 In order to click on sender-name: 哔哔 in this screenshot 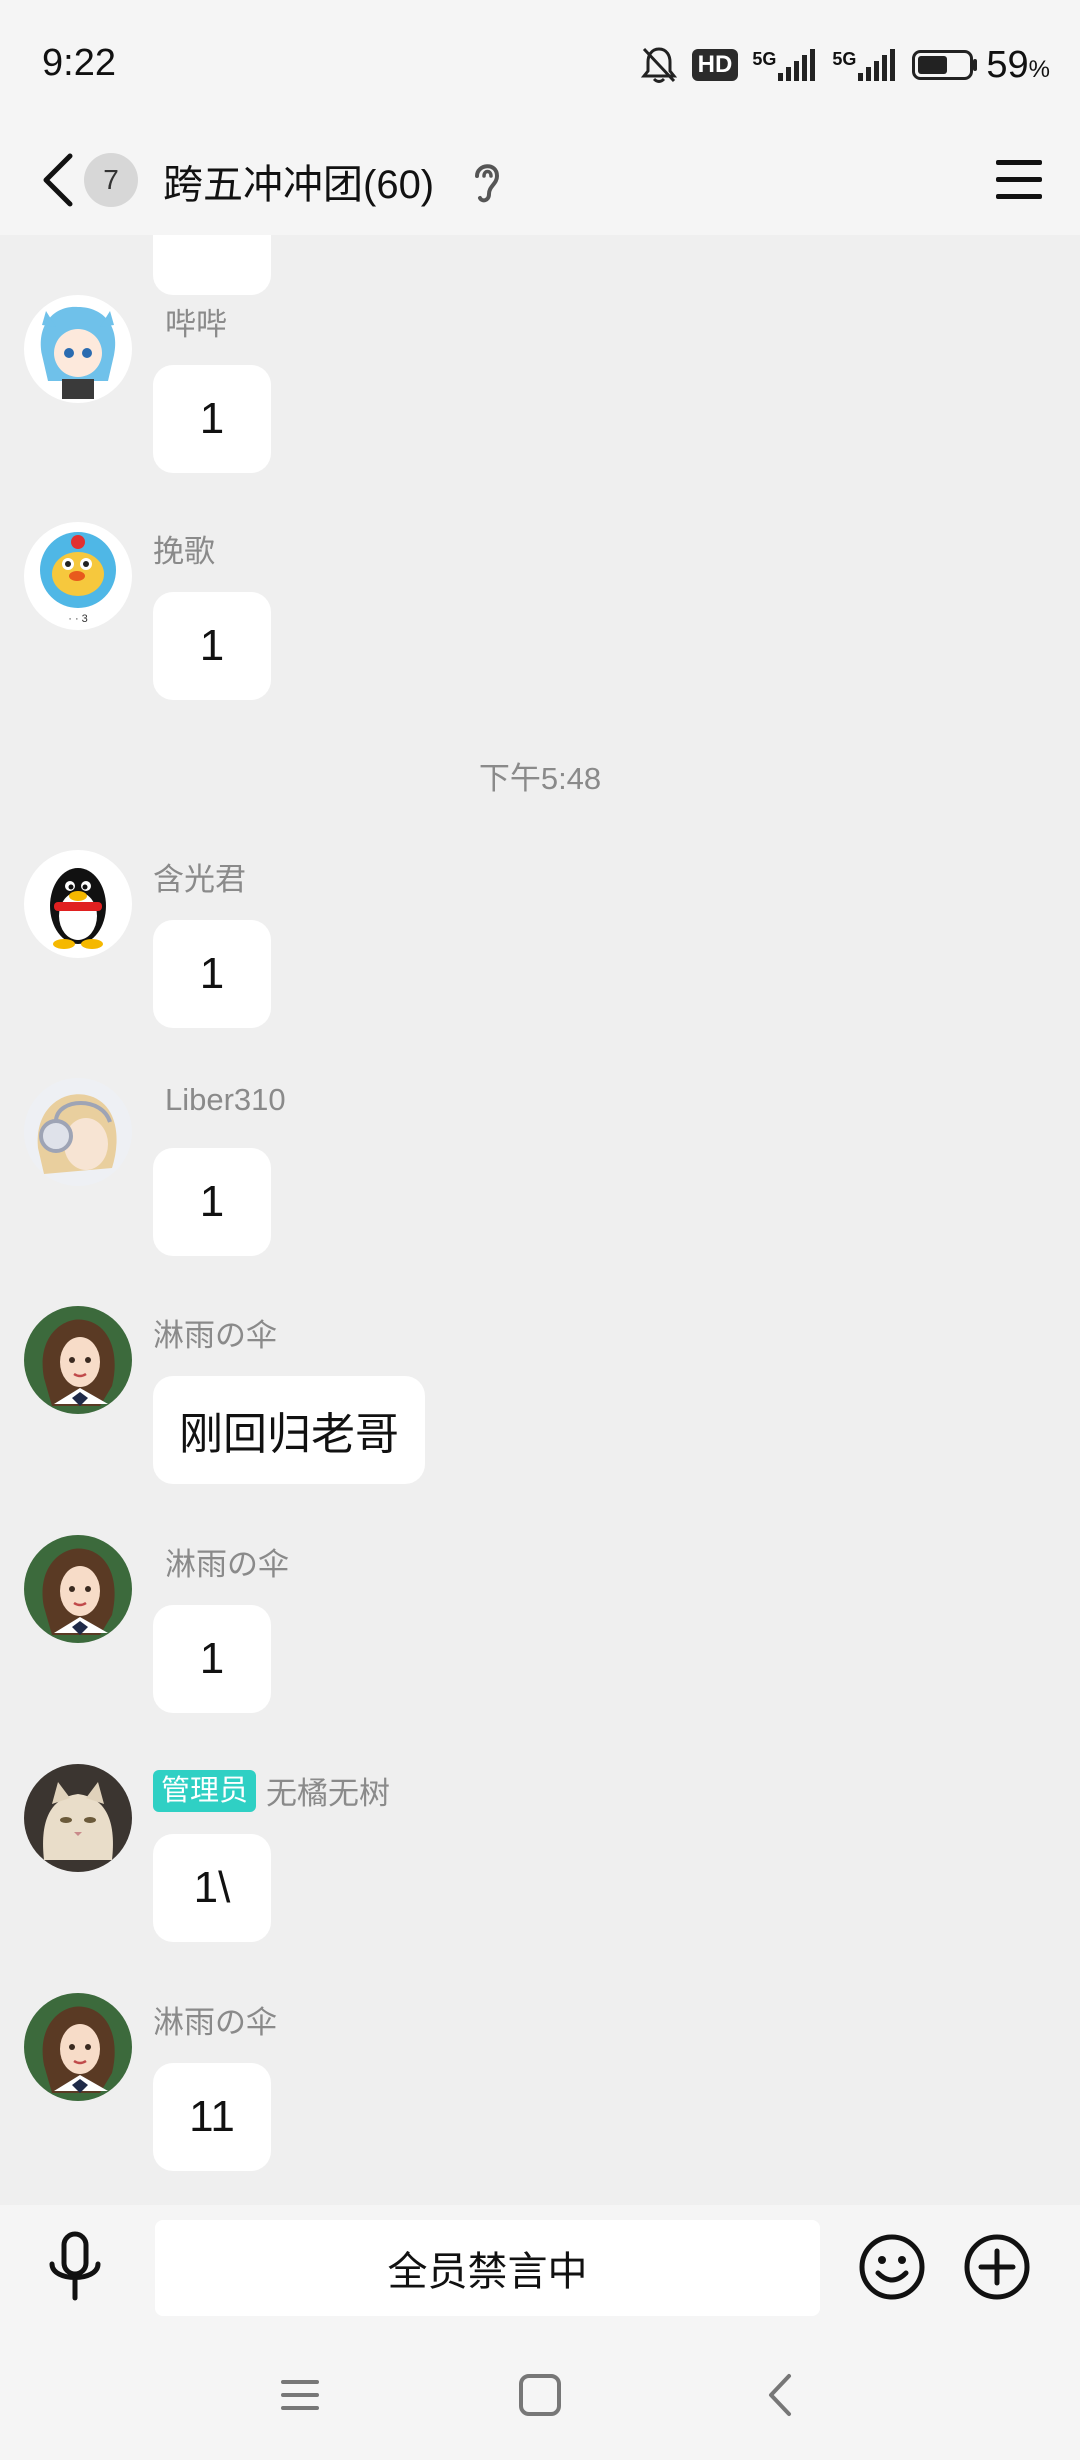, I will do `click(196, 321)`.